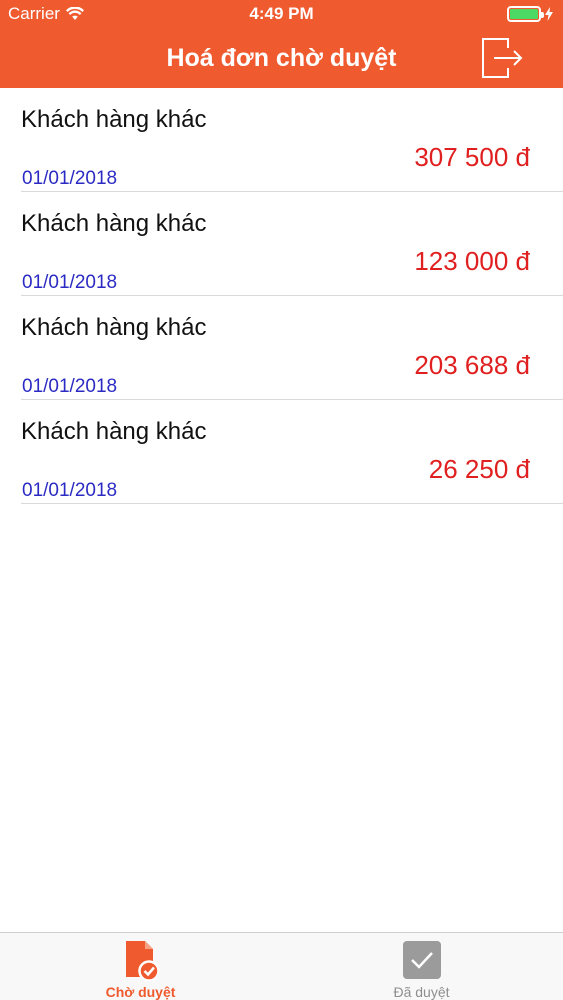  I want to click on tab-pending: Chờ duyệt, so click(140, 966).